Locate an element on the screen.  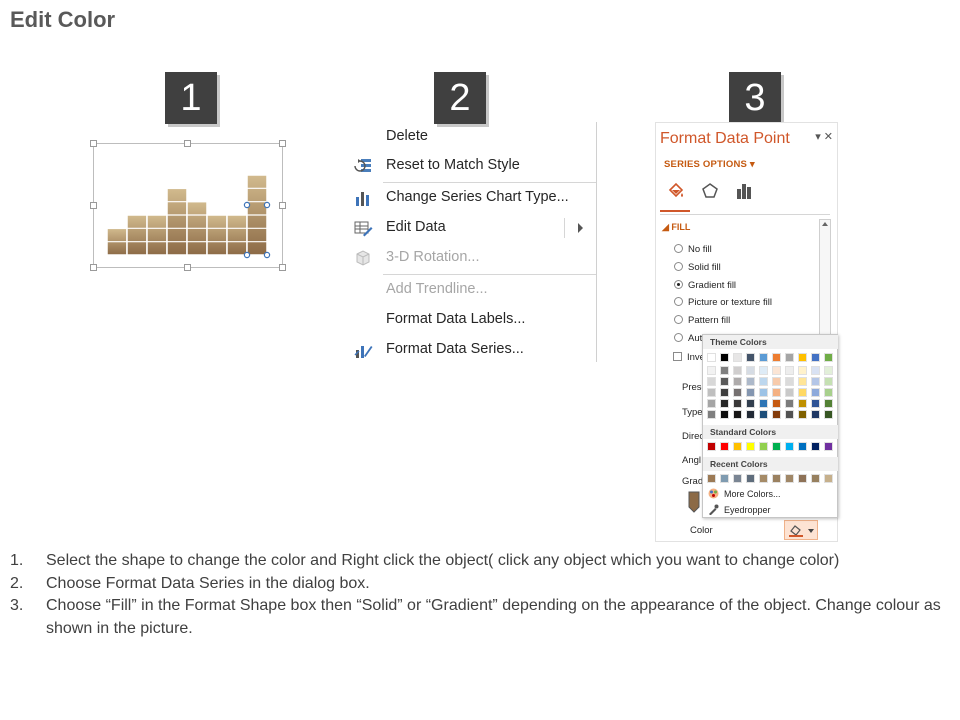
bar-chart is located at coordinates (188, 205).